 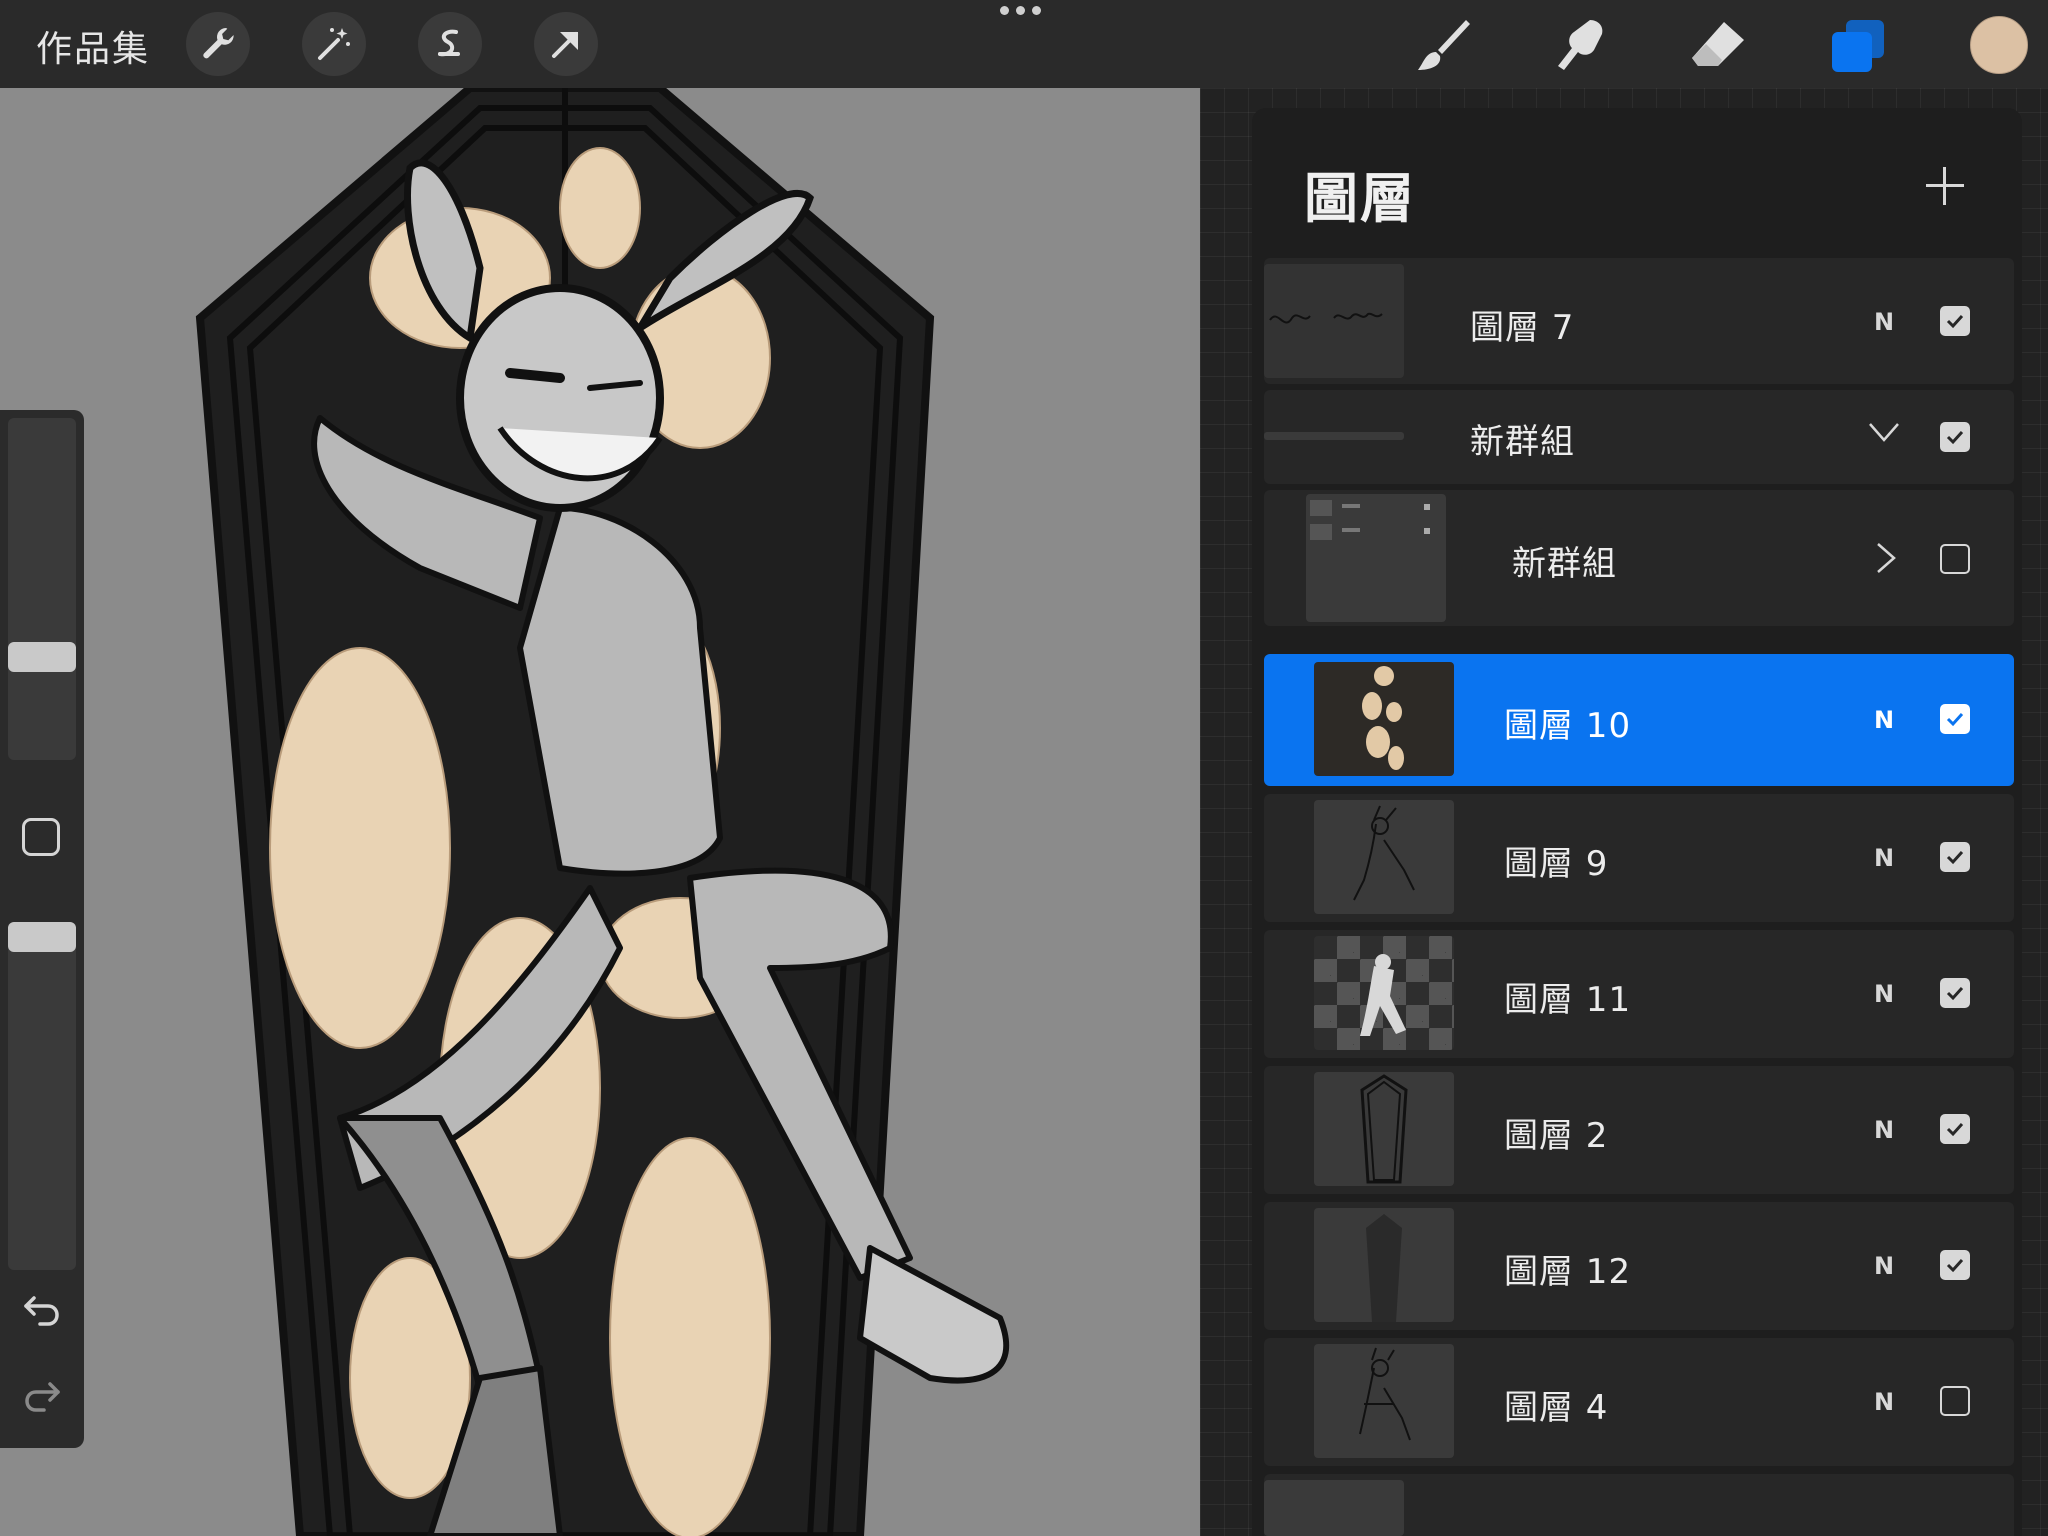 I want to click on opacity-thumb, so click(x=42, y=937).